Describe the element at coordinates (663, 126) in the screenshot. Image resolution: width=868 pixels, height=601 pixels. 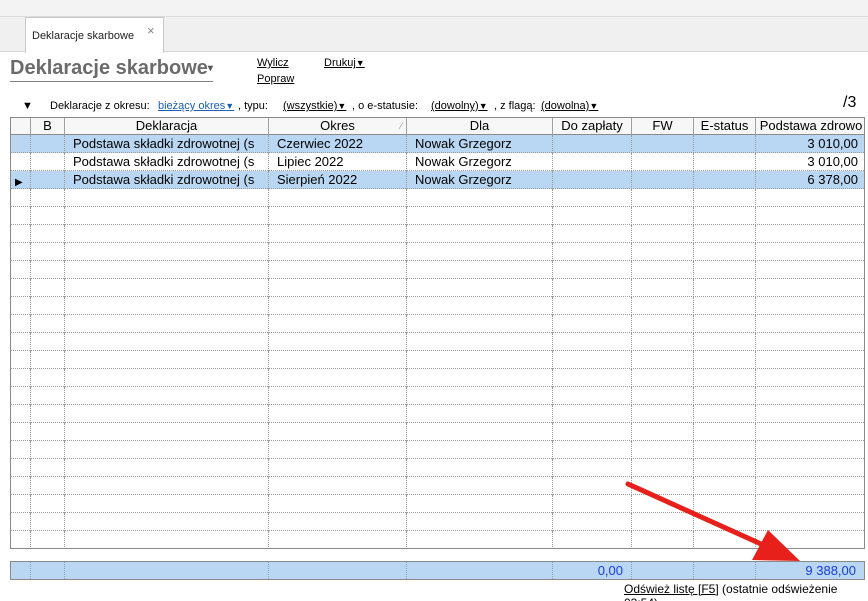
I see `header-fw: FW` at that location.